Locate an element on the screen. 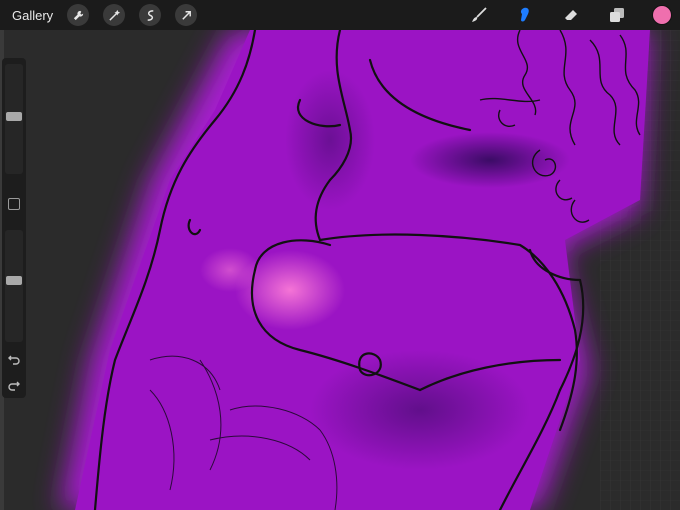 Image resolution: width=680 pixels, height=510 pixels. magic-wand-icon is located at coordinates (114, 15).